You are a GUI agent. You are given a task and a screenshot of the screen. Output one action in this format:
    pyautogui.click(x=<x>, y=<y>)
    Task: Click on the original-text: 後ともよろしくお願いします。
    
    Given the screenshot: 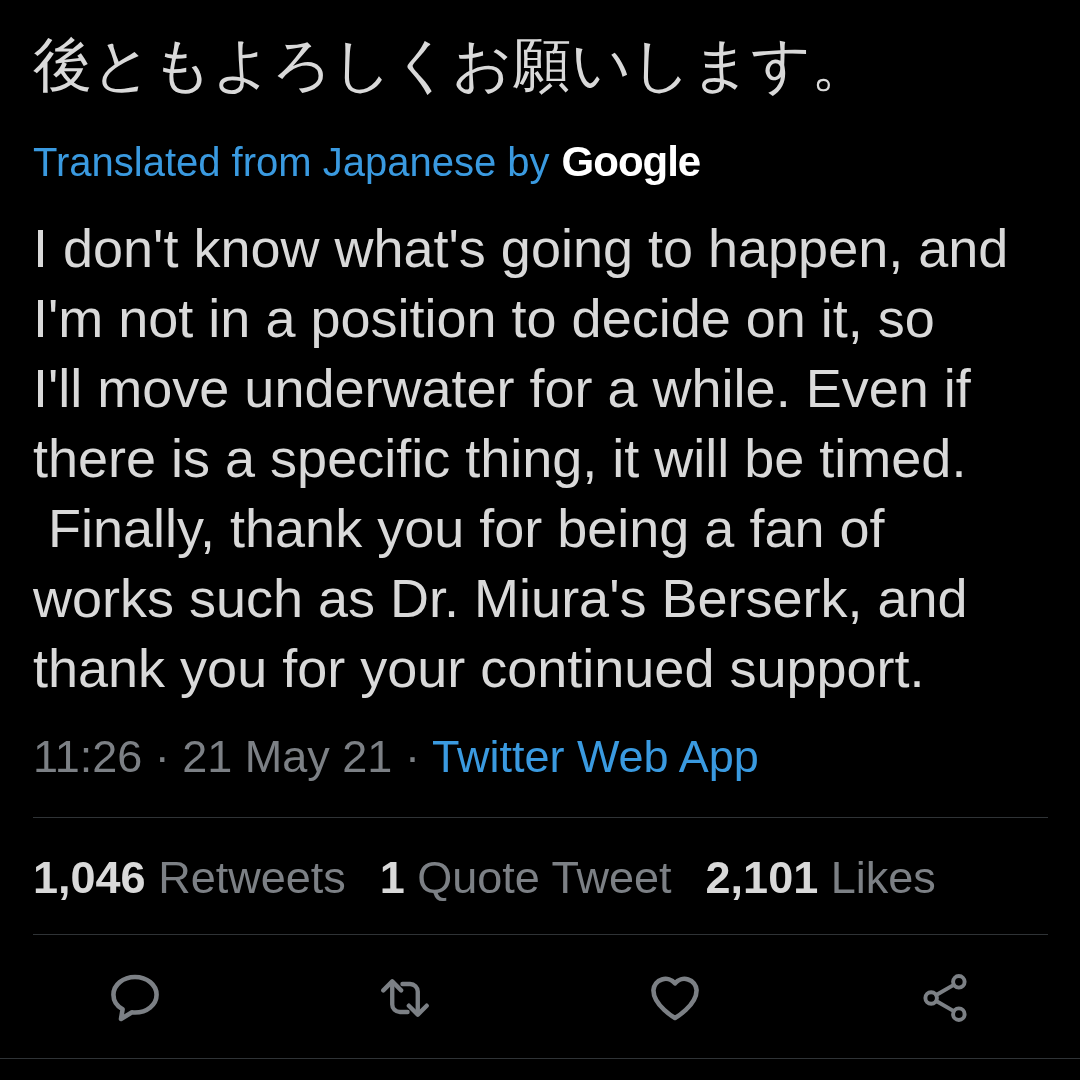 What is the action you would take?
    pyautogui.click(x=451, y=65)
    